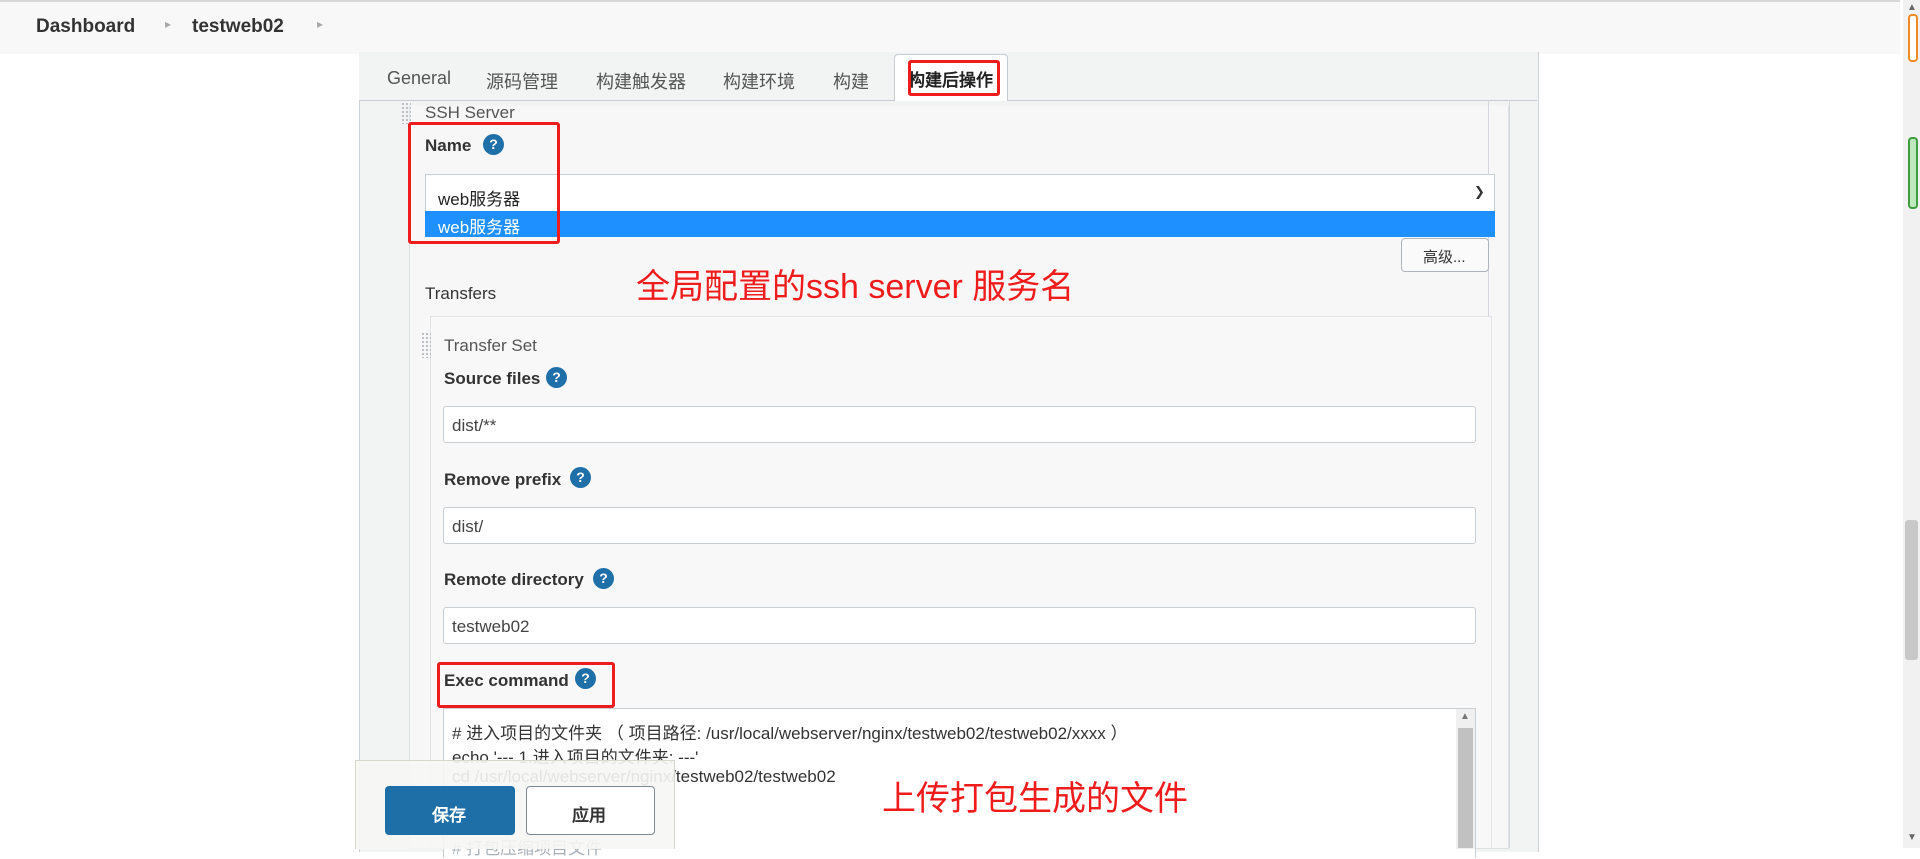 This screenshot has height=859, width=1920. Describe the element at coordinates (1911, 590) in the screenshot. I see `page-scrollbar-thumb` at that location.